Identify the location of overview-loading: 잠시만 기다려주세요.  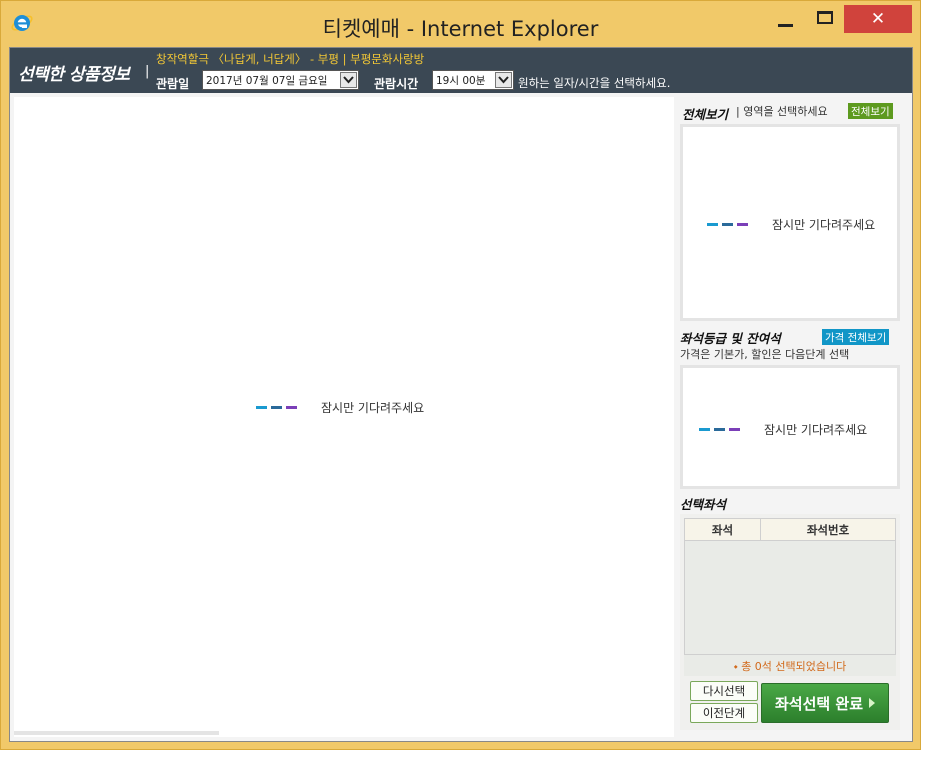
(791, 224).